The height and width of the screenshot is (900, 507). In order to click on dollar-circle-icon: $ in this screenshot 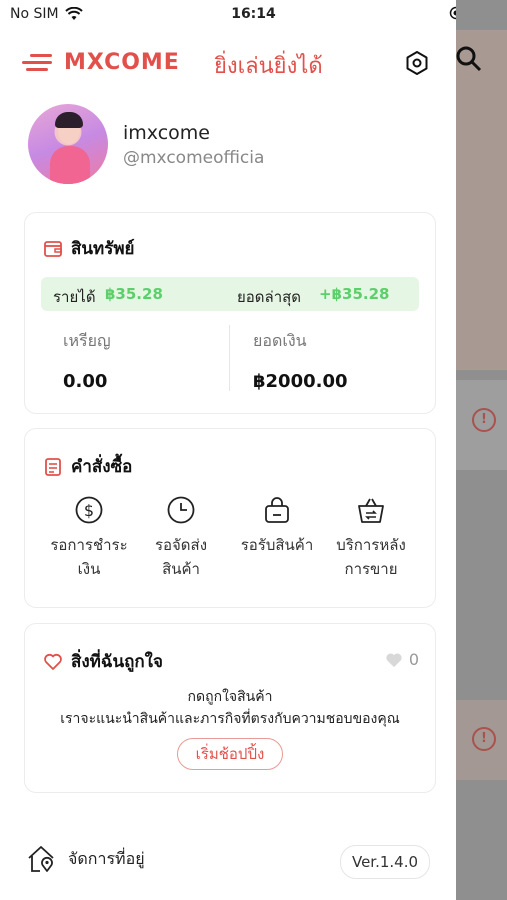, I will do `click(89, 510)`.